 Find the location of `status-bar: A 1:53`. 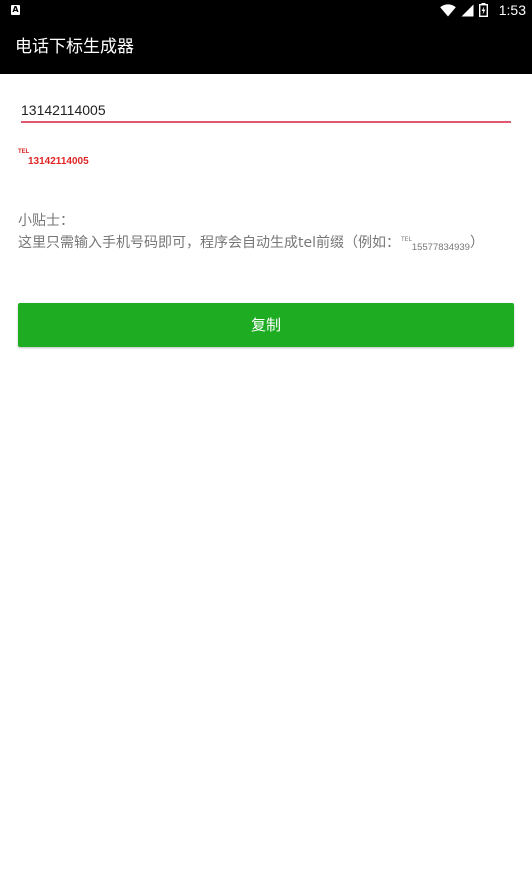

status-bar: A 1:53 is located at coordinates (266, 10).